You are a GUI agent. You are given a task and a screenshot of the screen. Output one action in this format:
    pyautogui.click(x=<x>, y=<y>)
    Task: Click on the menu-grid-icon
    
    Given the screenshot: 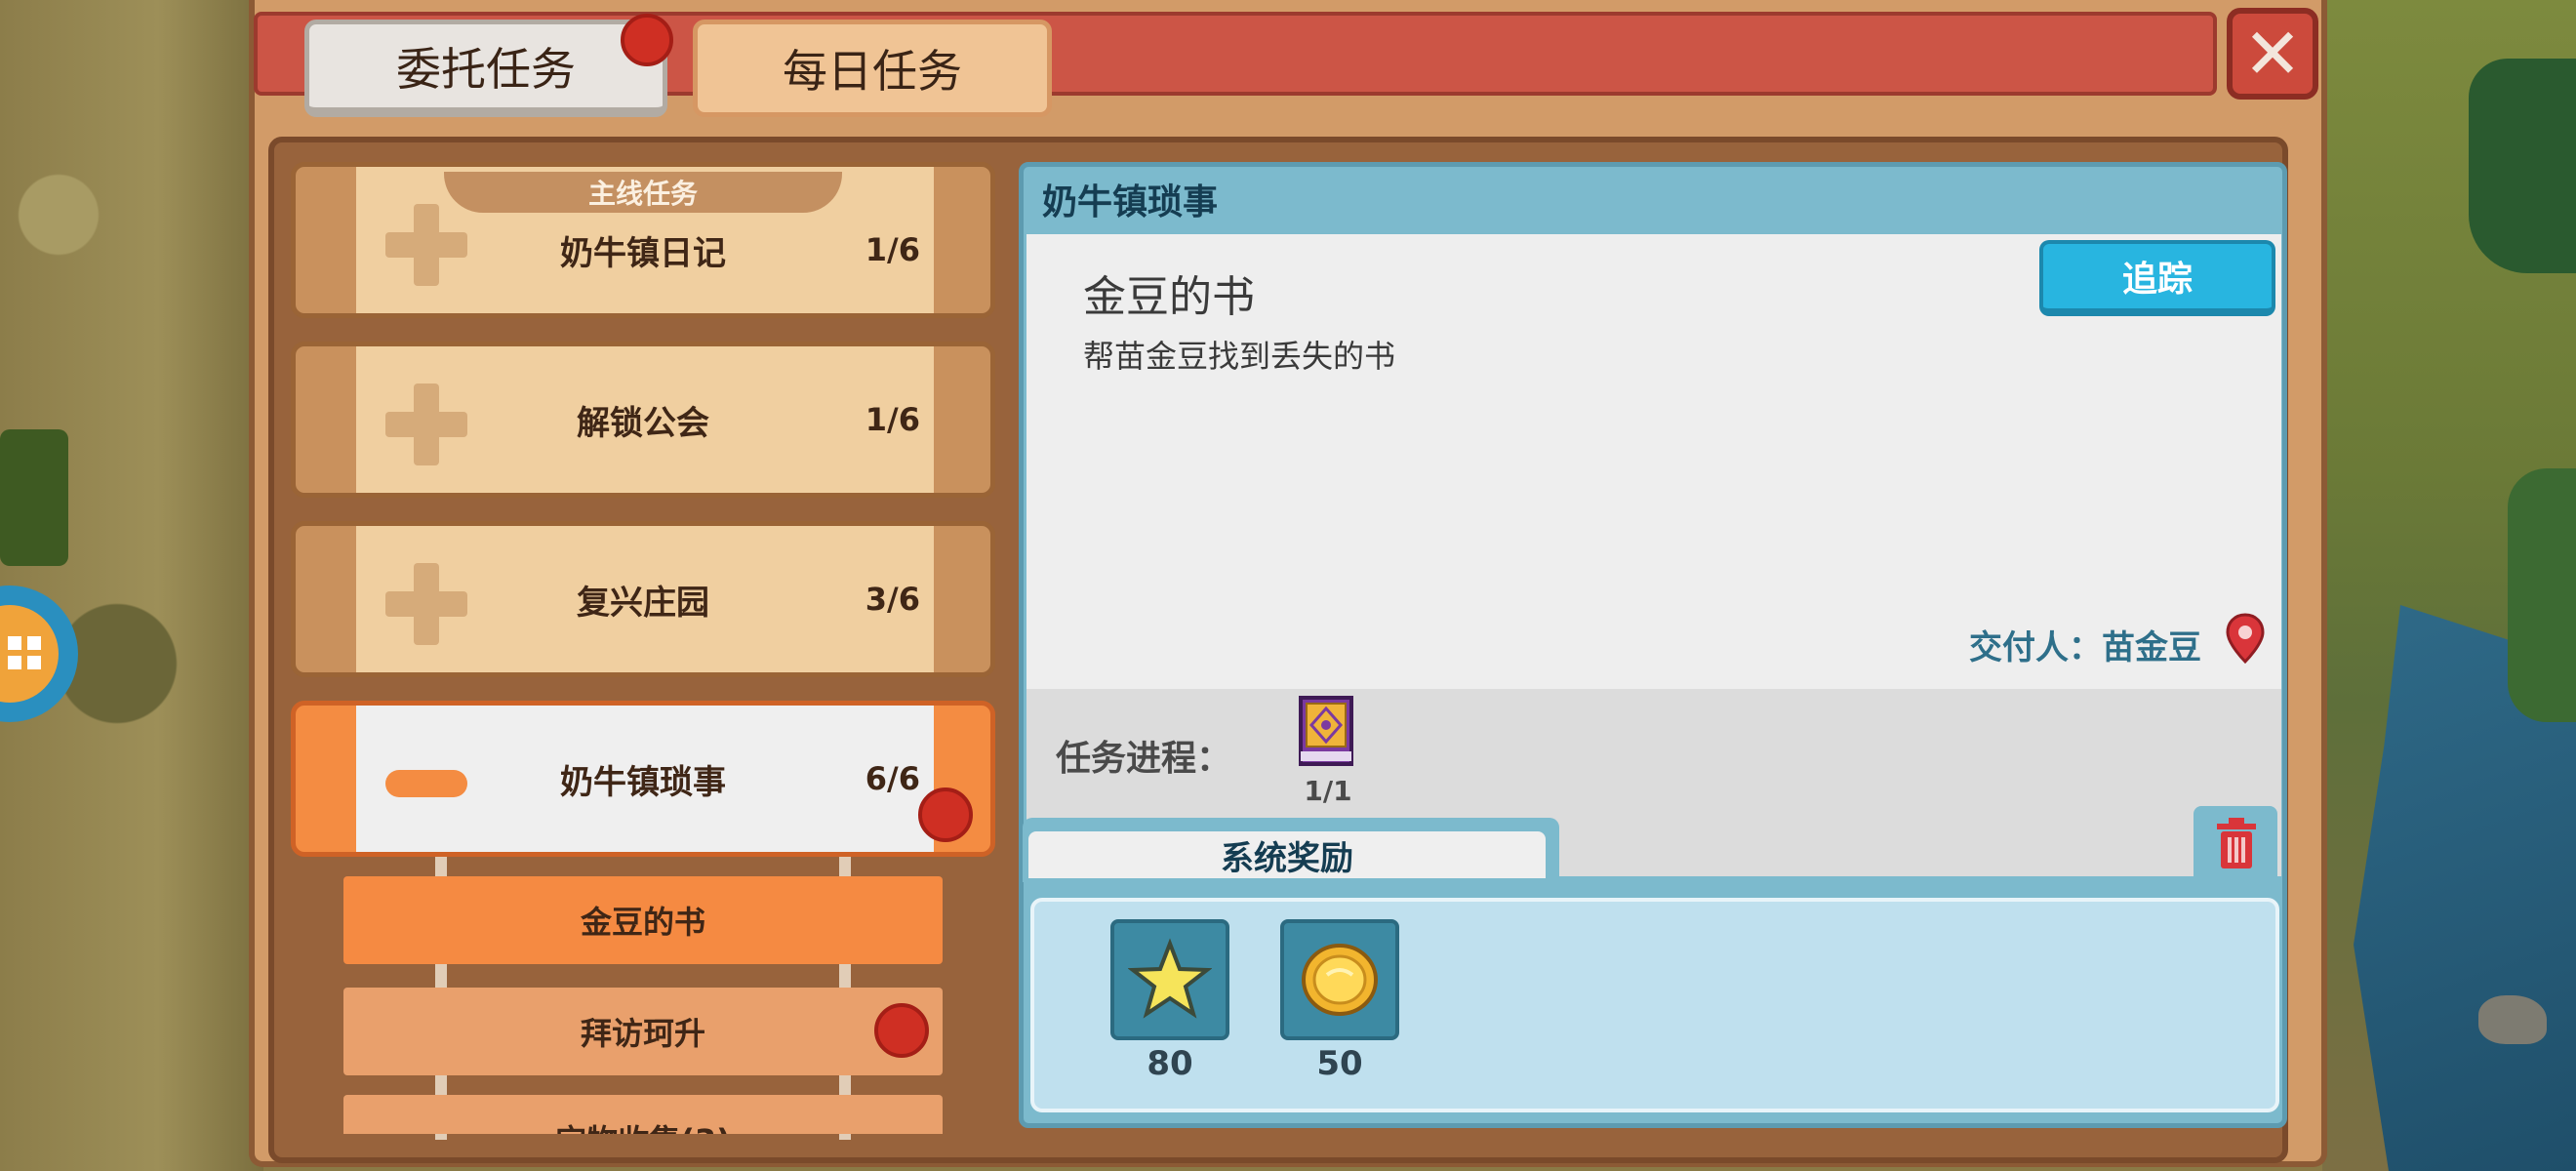 What is the action you would take?
    pyautogui.click(x=29, y=654)
    